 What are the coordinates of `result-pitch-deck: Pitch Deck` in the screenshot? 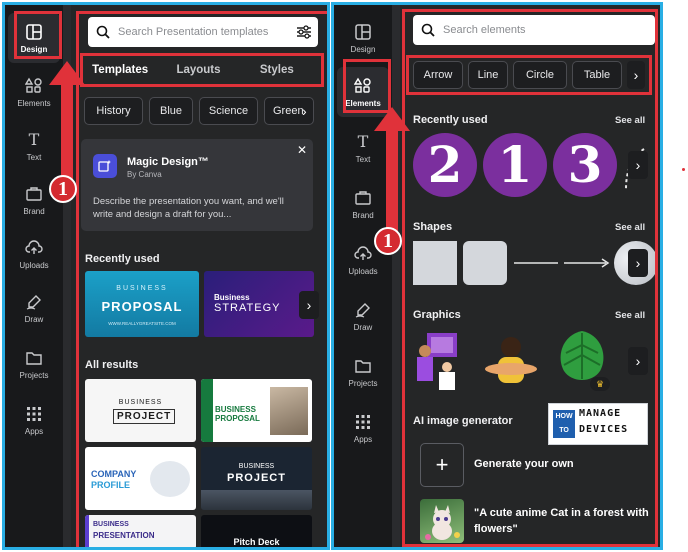 It's located at (256, 531).